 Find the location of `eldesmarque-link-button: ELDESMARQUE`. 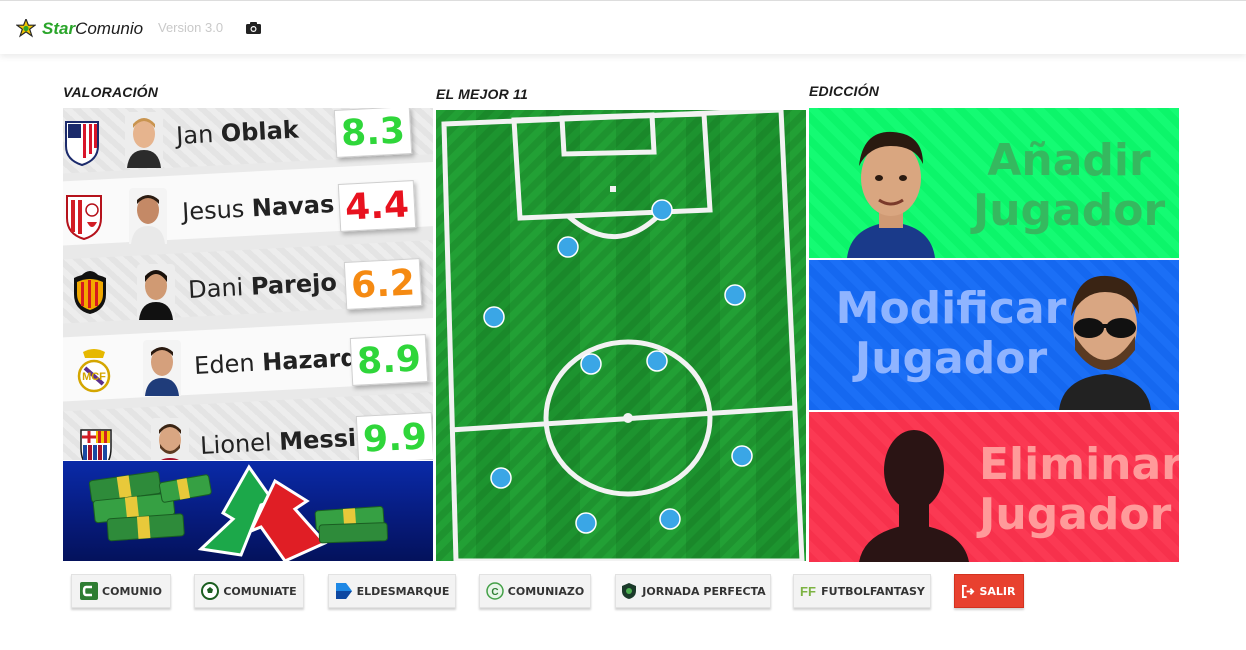

eldesmarque-link-button: ELDESMARQUE is located at coordinates (392, 591).